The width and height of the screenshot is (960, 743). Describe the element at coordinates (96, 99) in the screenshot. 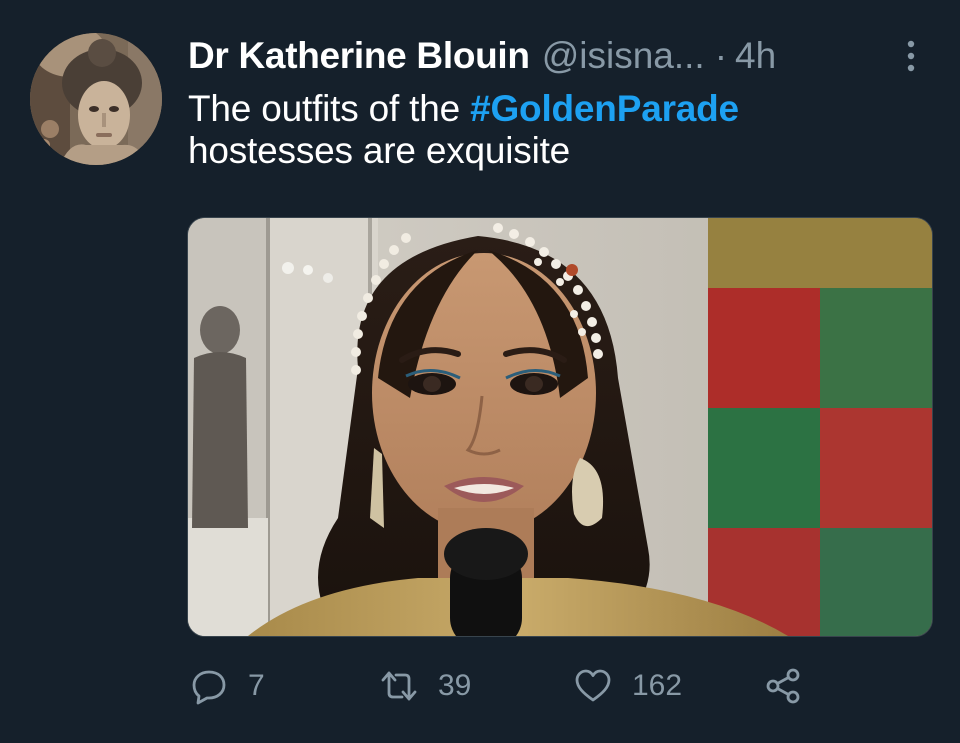

I see `avatar` at that location.